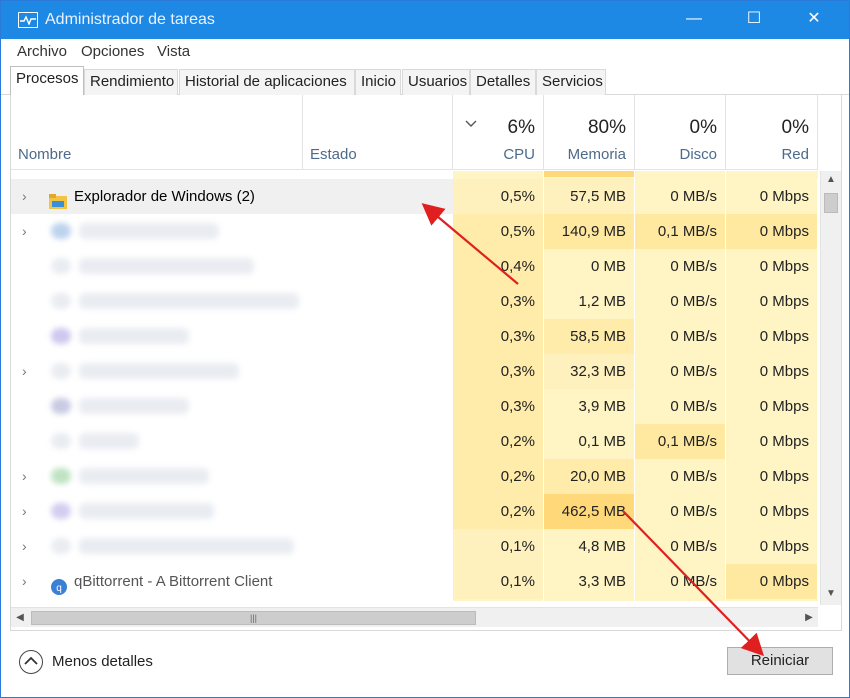 This screenshot has height=698, width=850. Describe the element at coordinates (378, 82) in the screenshot. I see `tab-inicio: Inicio` at that location.